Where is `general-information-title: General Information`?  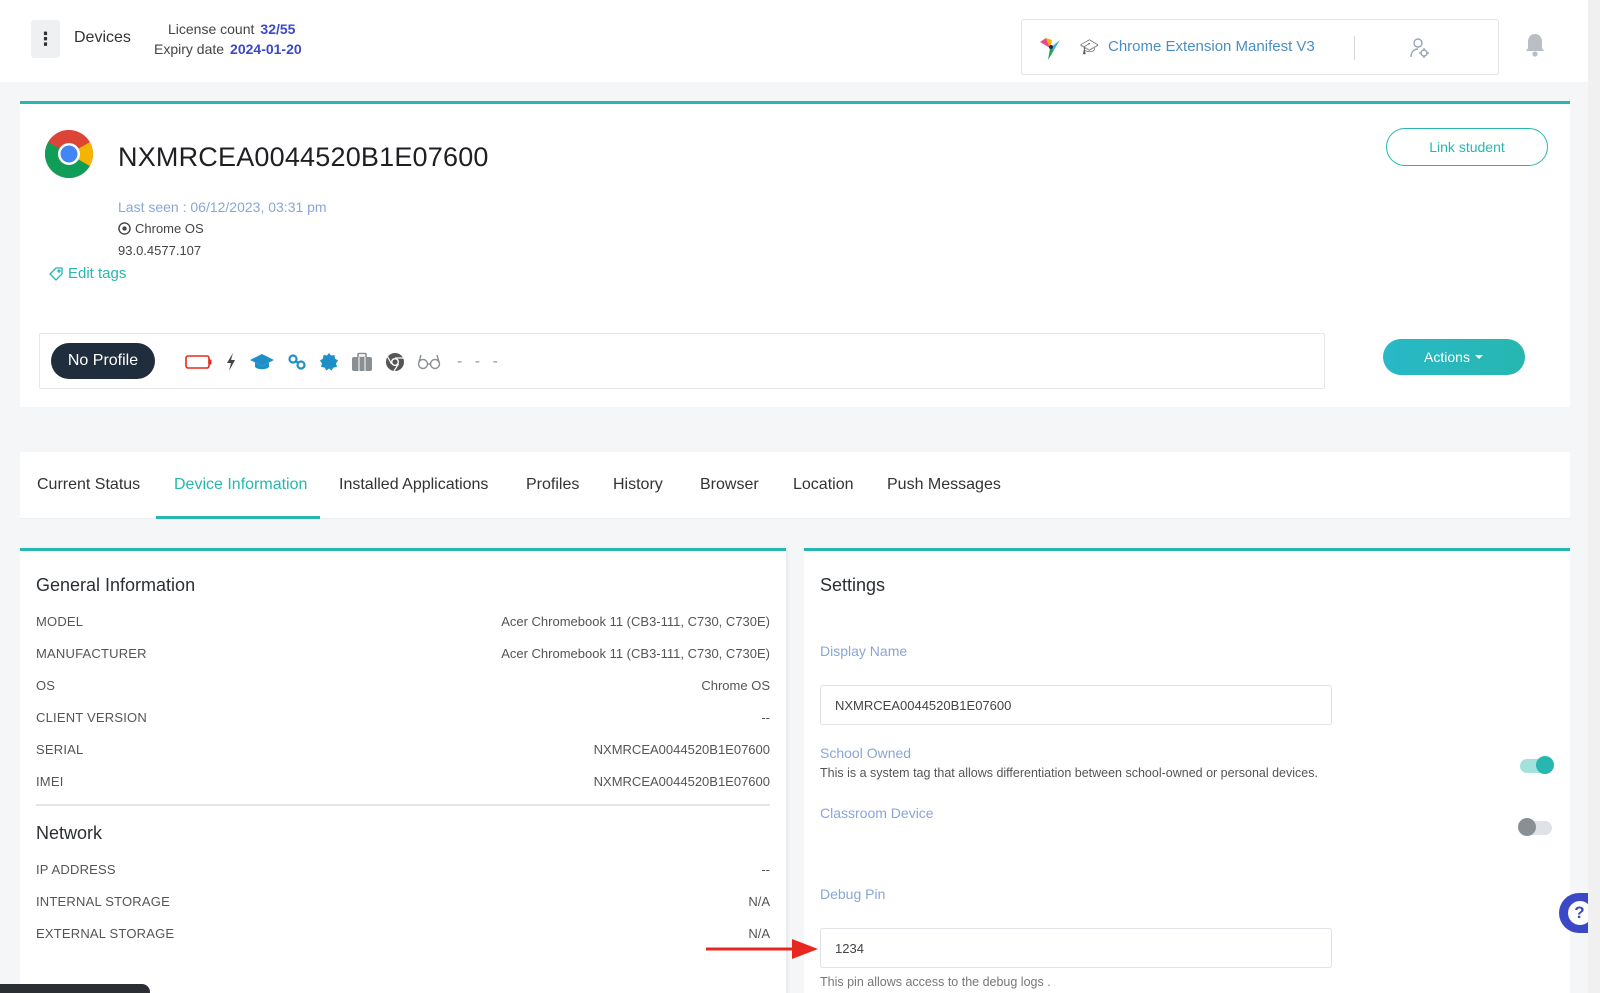 general-information-title: General Information is located at coordinates (116, 585).